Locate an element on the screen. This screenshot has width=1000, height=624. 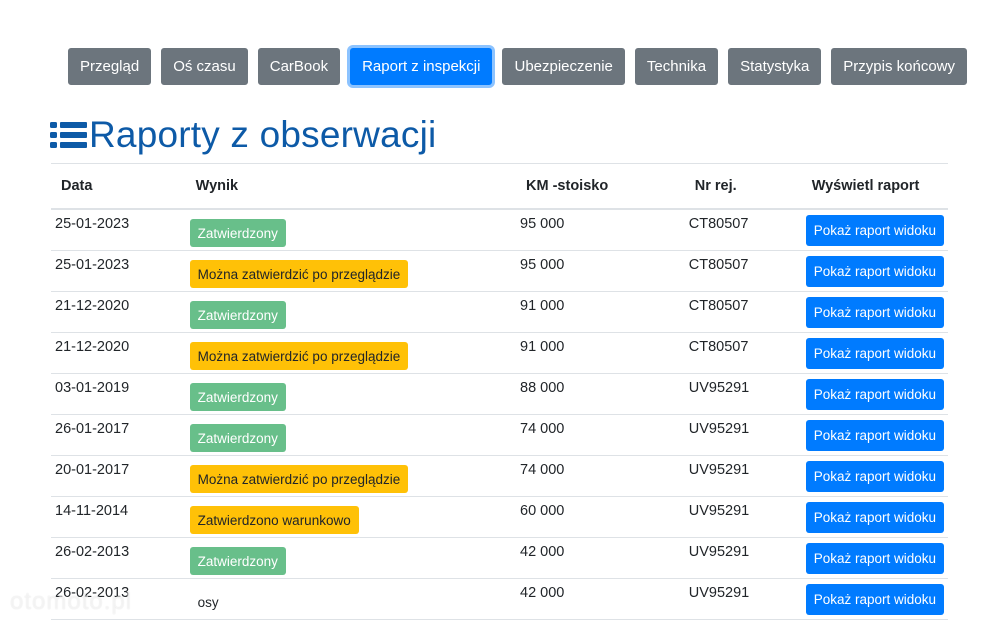
tab-przegląd: Przegląd is located at coordinates (110, 66).